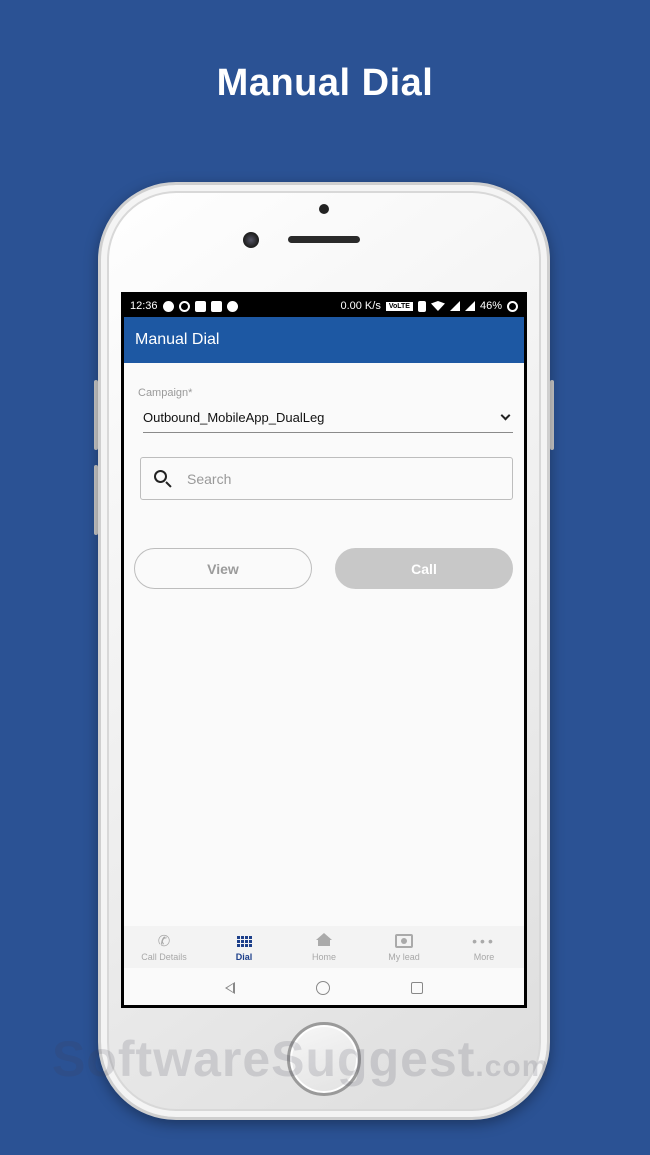 The height and width of the screenshot is (1155, 650). I want to click on more-dots-icon: •••, so click(484, 941).